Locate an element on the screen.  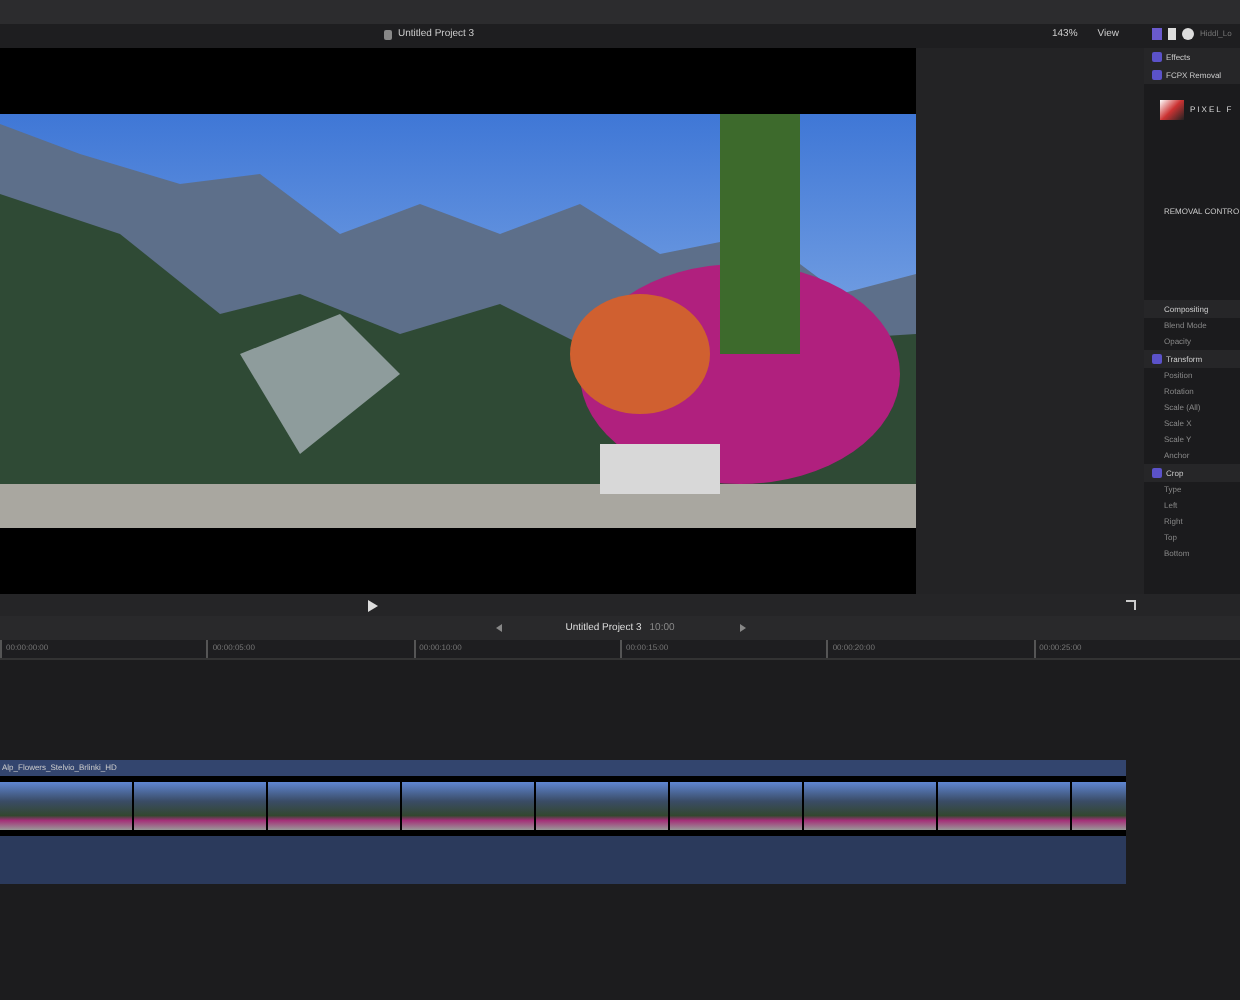
inspector-icon is located at coordinates (1157, 34).